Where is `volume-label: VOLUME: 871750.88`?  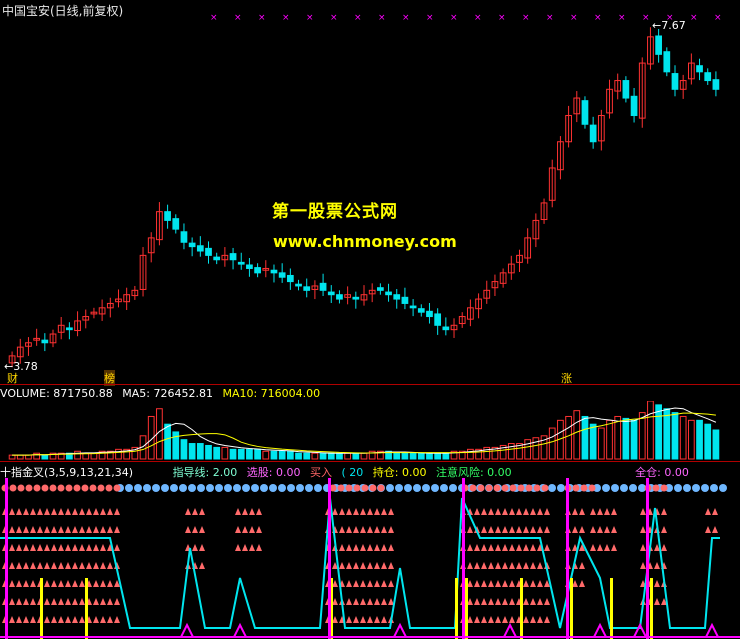 volume-label: VOLUME: 871750.88 is located at coordinates (56, 393).